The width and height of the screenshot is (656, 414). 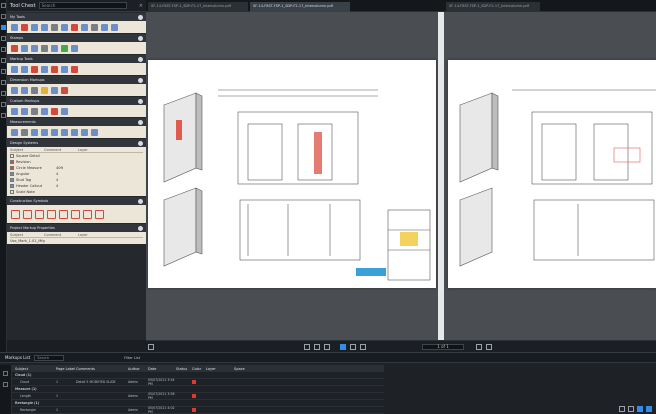 I want to click on bookmarks-icon, so click(x=3, y=60).